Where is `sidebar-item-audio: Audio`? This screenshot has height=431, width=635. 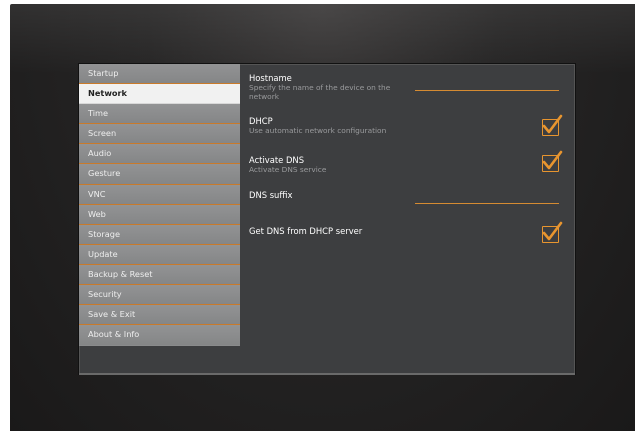
sidebar-item-audio: Audio is located at coordinates (159, 154).